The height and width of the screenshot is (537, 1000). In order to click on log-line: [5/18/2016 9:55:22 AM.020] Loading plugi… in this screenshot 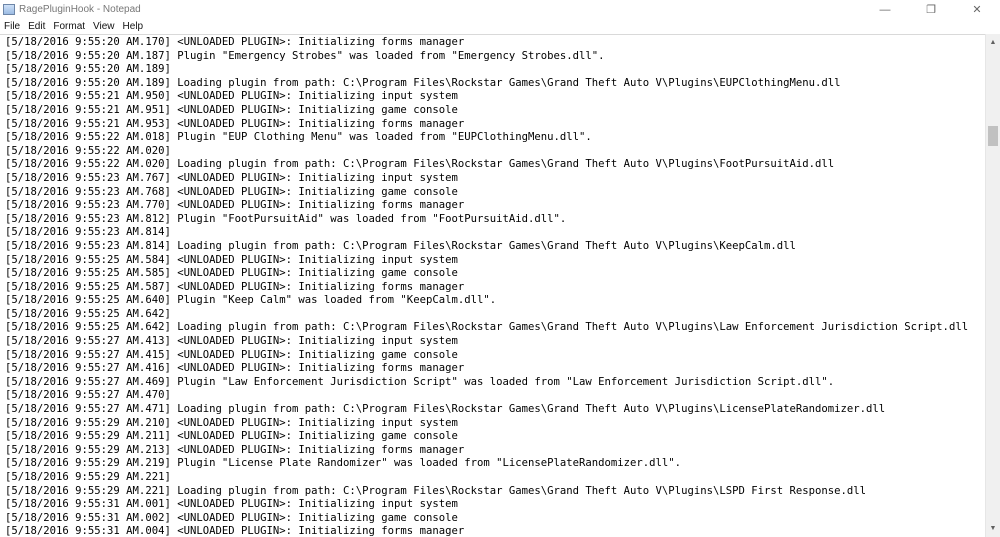, I will do `click(420, 164)`.